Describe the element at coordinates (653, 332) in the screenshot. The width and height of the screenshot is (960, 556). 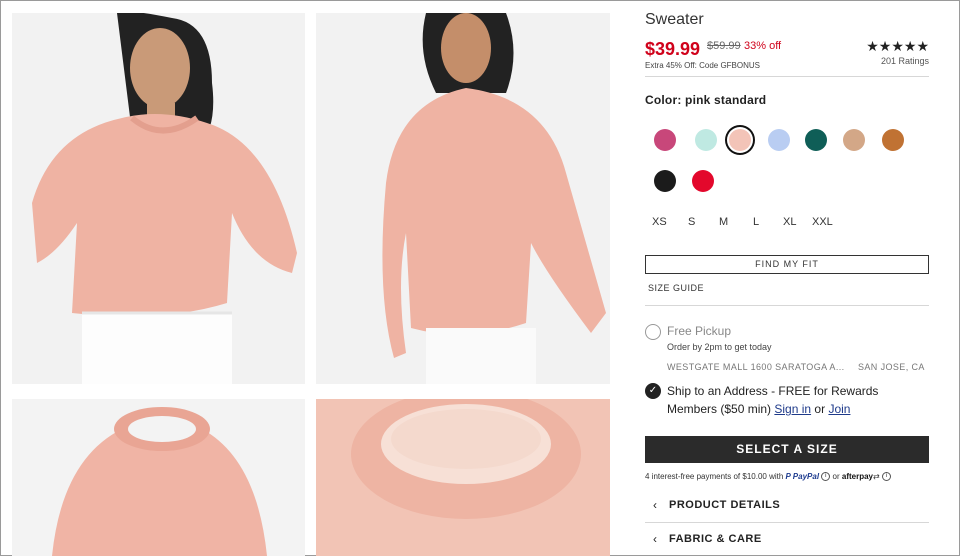
I see `pickup-radio` at that location.